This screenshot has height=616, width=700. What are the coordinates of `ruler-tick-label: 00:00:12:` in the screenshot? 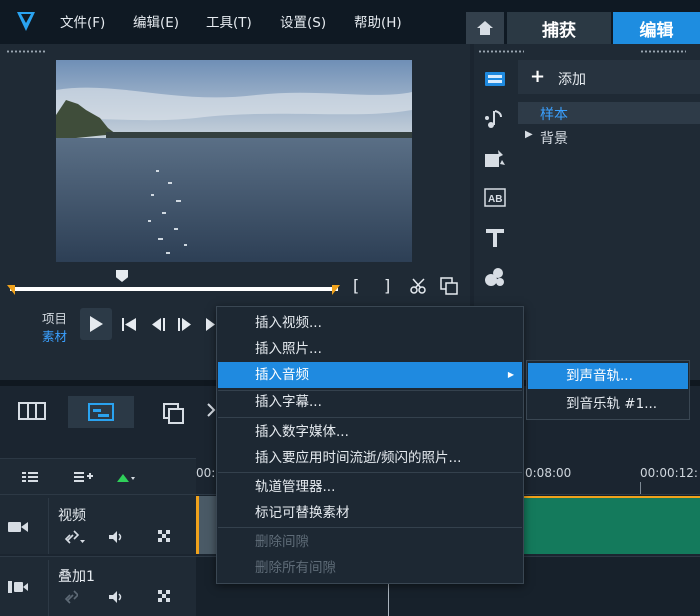 It's located at (669, 473).